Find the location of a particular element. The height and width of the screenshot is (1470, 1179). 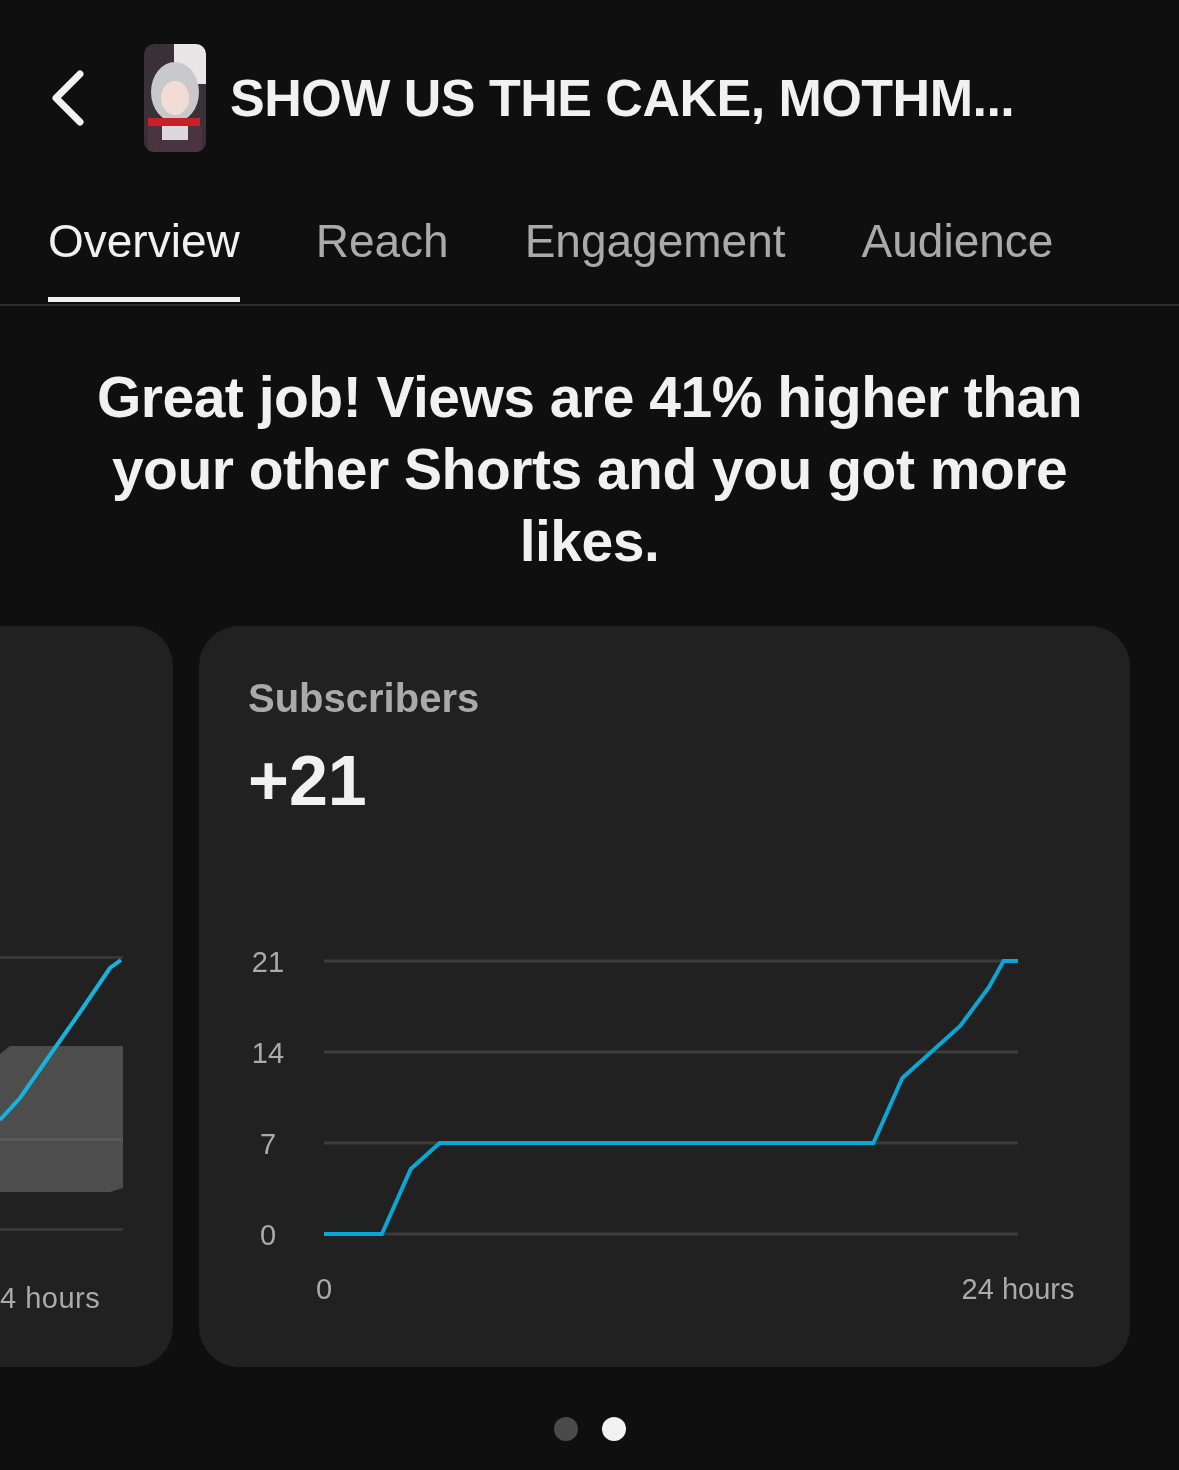

axis-label: 24 hours is located at coordinates (1018, 1289).